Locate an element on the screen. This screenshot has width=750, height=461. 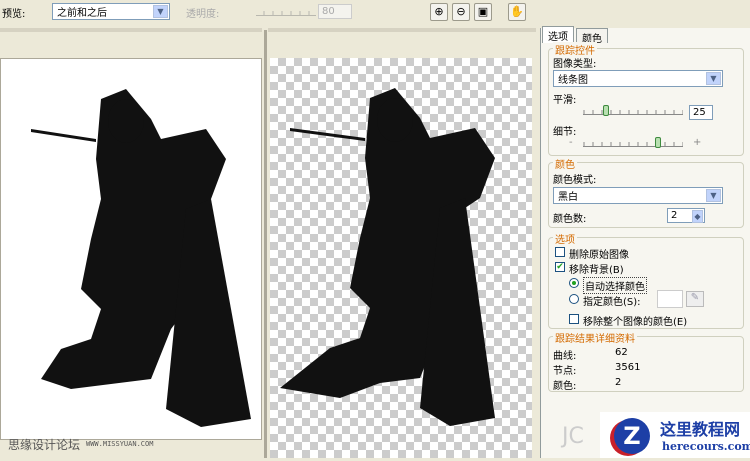
remove-whole-checkbox is located at coordinates (574, 319).